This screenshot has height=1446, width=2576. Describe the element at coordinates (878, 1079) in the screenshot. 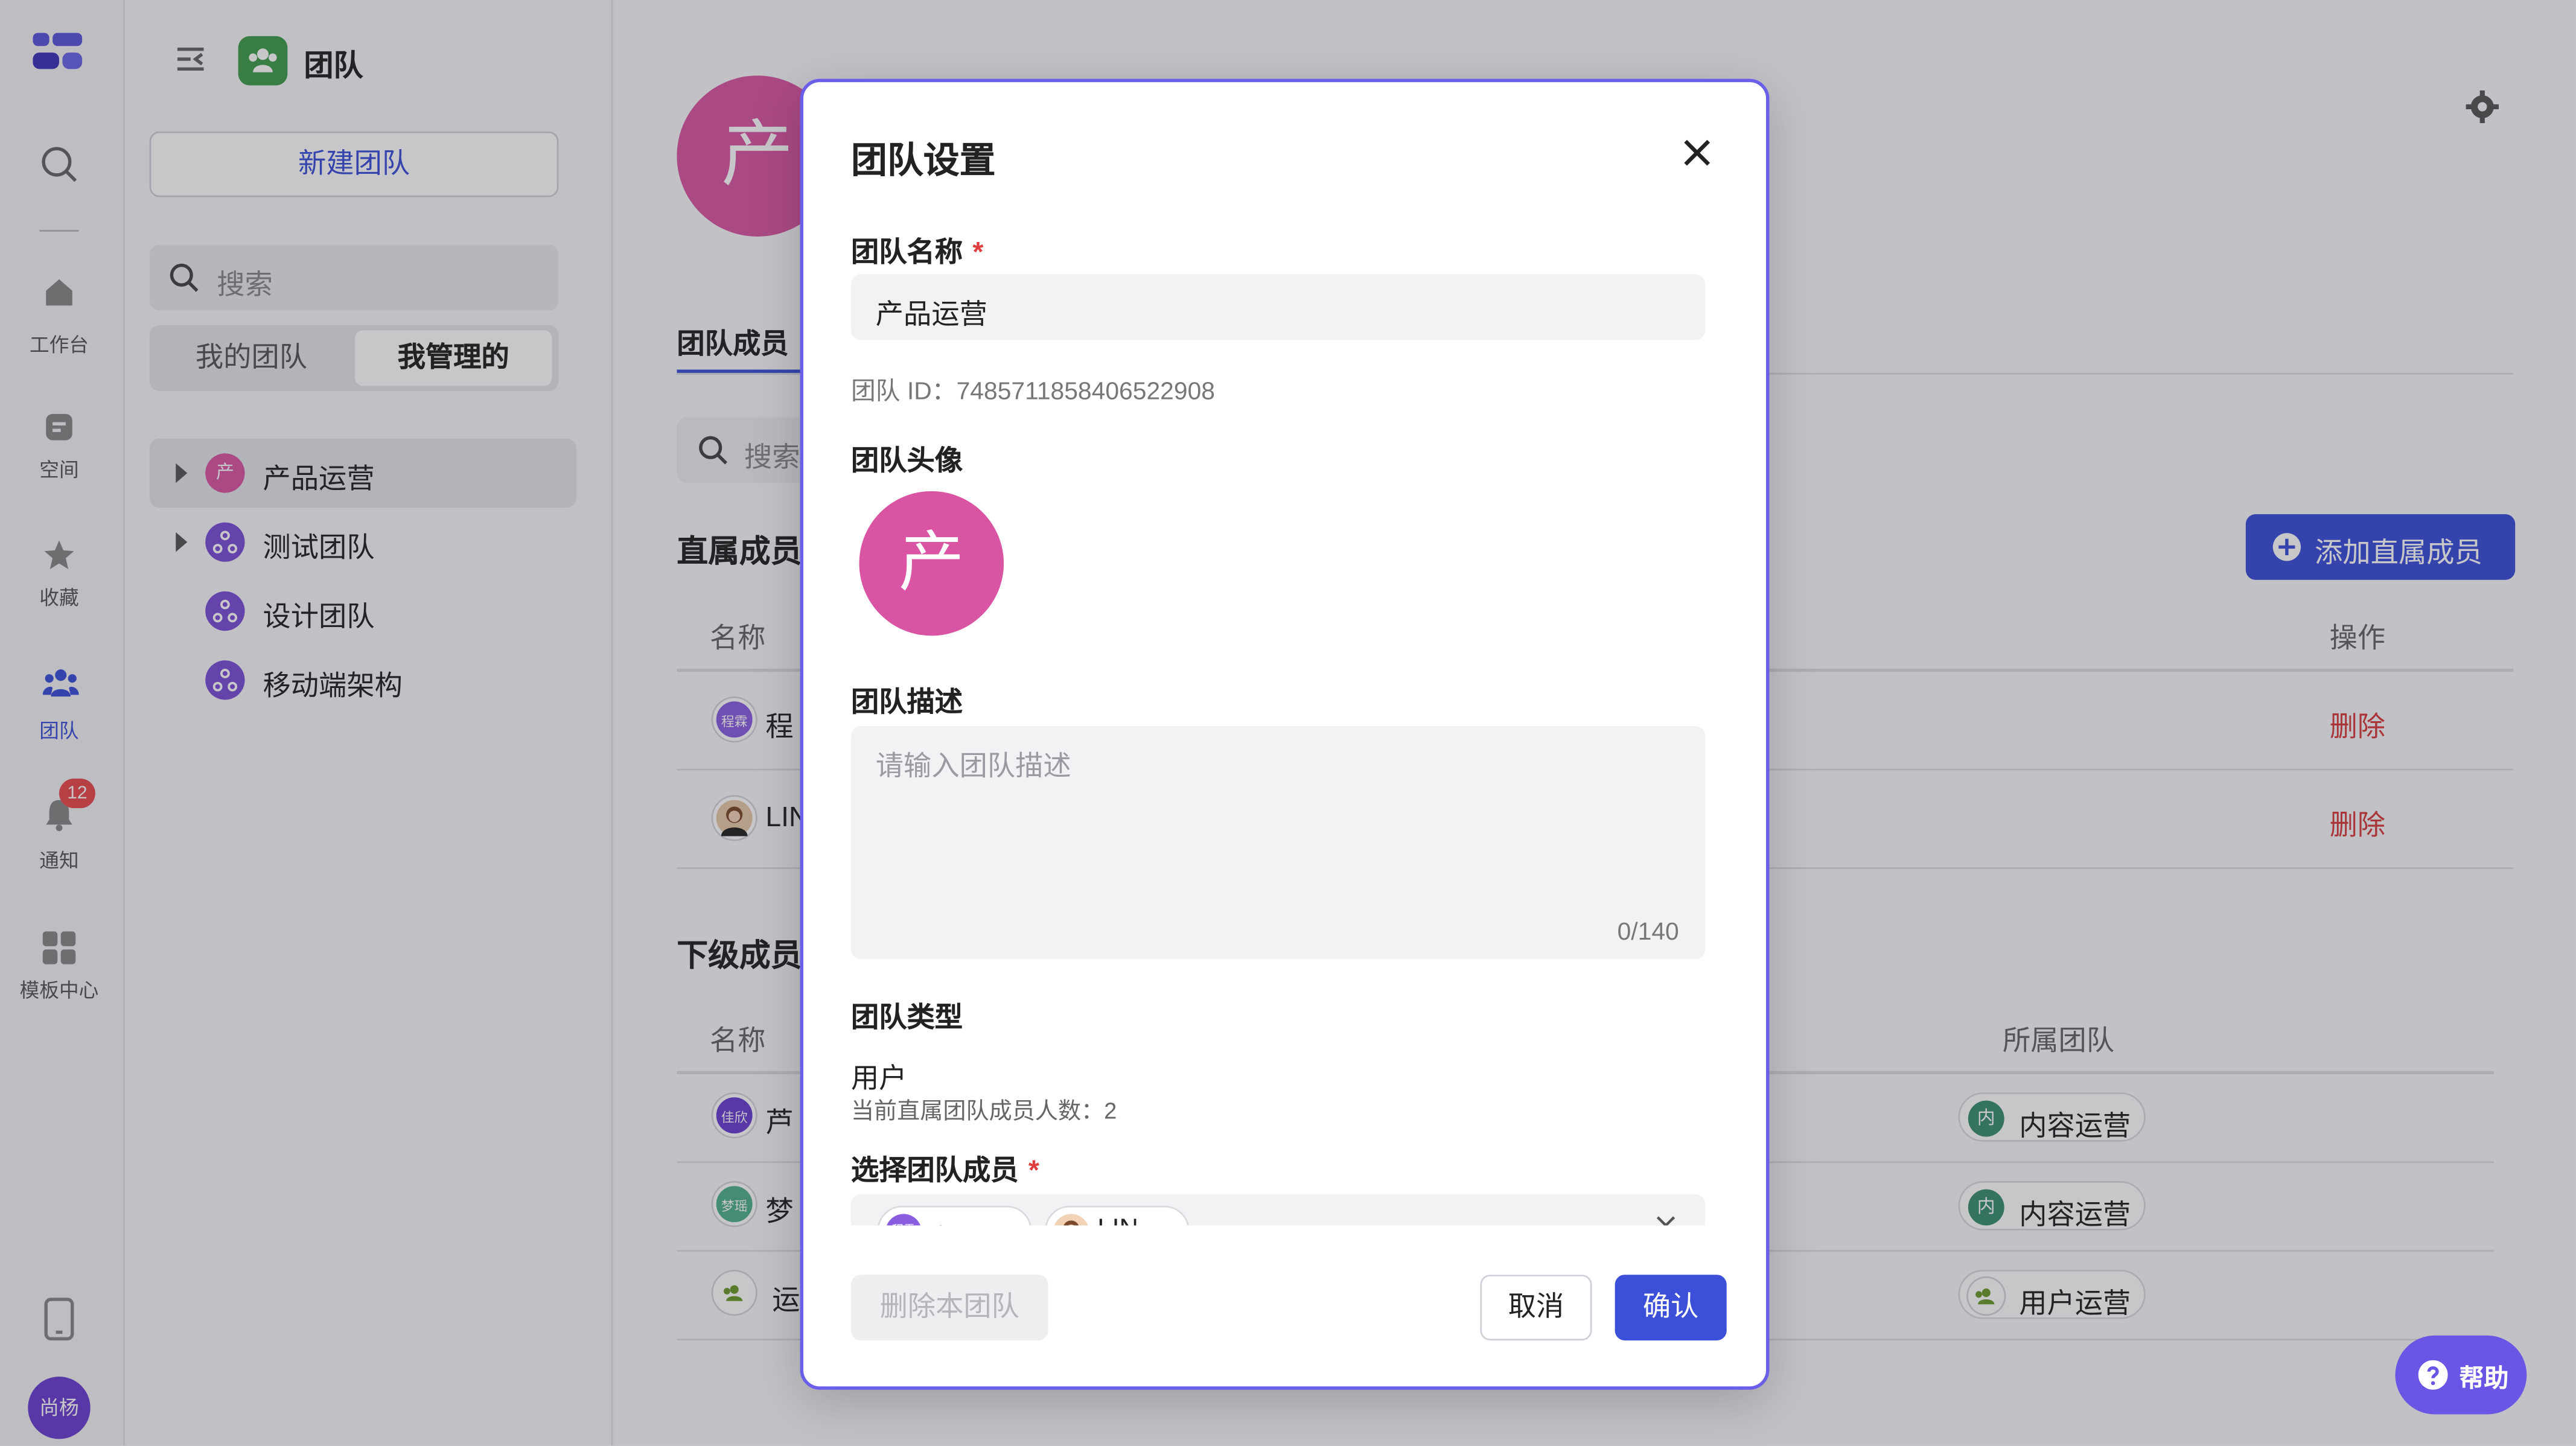

I see `team-type-value: 用户` at that location.